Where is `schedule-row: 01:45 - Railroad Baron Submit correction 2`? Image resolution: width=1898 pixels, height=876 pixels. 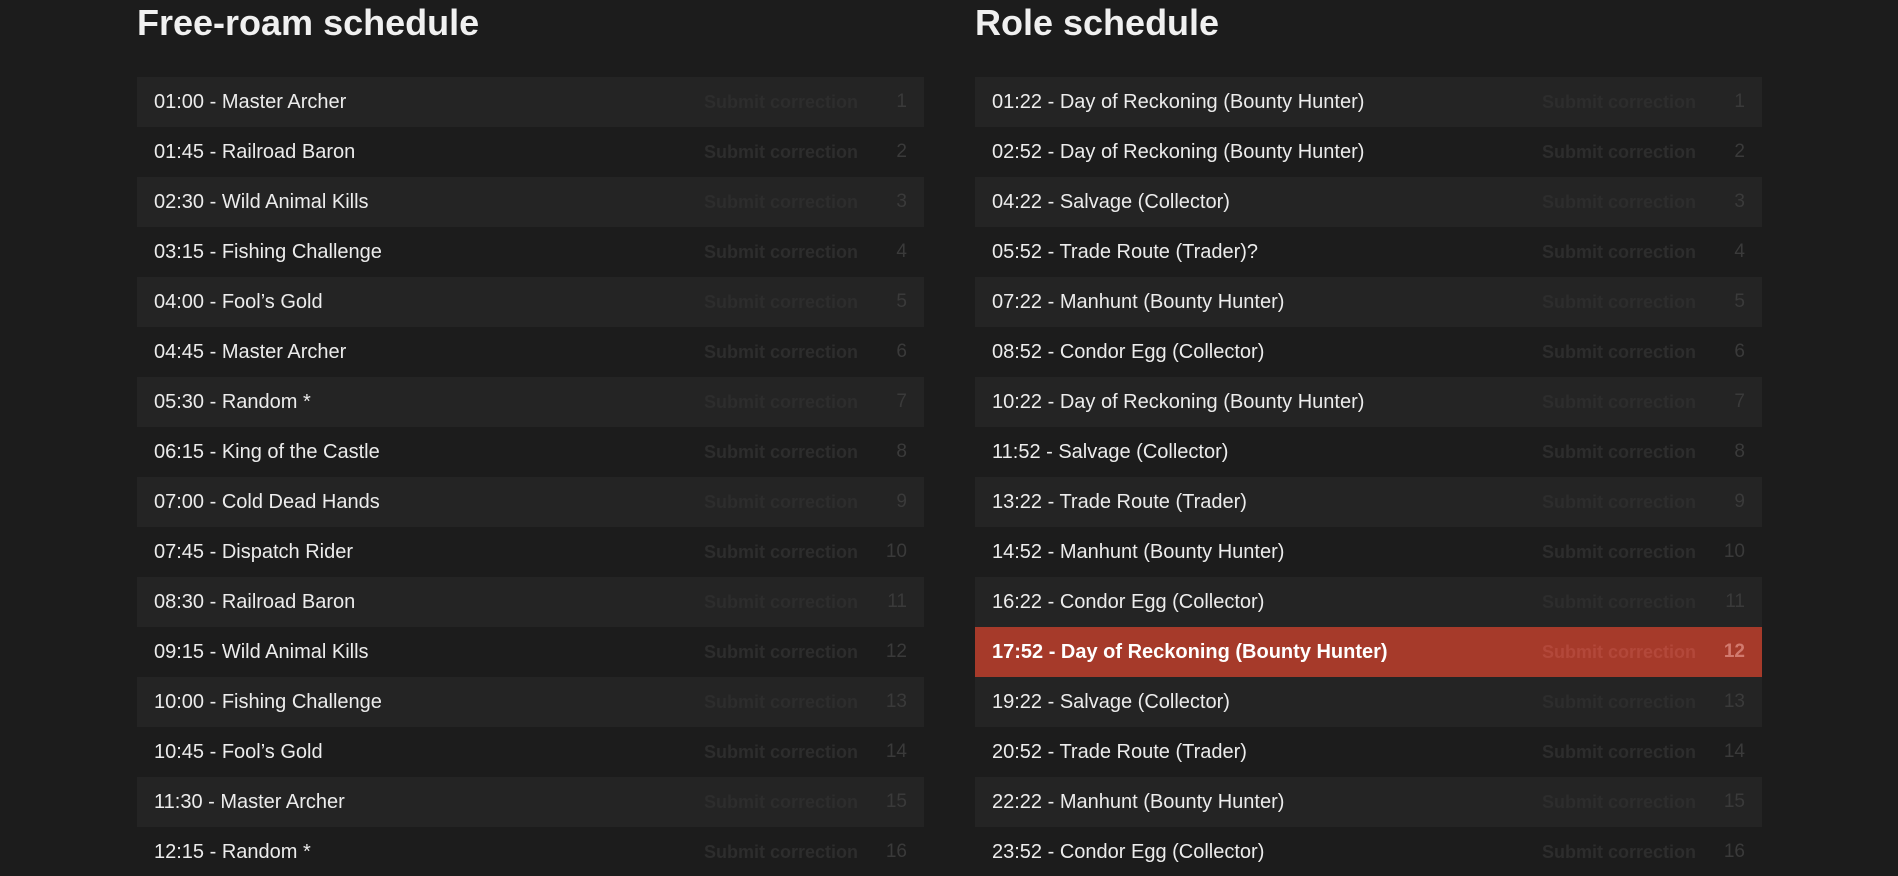
schedule-row: 01:45 - Railroad Baron Submit correction 2 is located at coordinates (530, 152).